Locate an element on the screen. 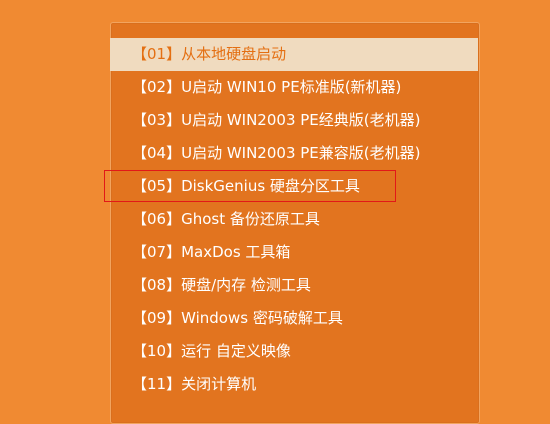 The image size is (550, 424). menu-item-win2003-pe-classic: 【03】U启动 WIN2003 PE经典版(老机器) is located at coordinates (294, 120).